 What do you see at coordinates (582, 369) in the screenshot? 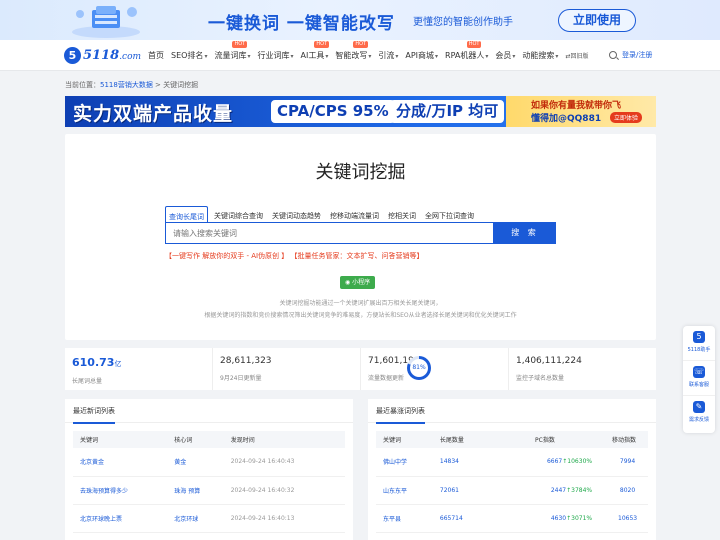
I see `stat-subdomains: 1,406,111,224 监控子域名总数量` at bounding box center [582, 369].